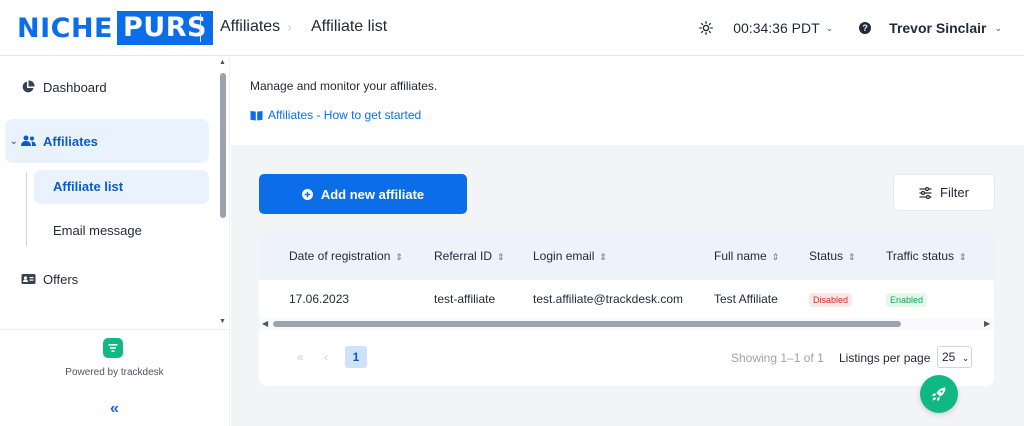  Describe the element at coordinates (954, 192) in the screenshot. I see `button-label: Filter` at that location.